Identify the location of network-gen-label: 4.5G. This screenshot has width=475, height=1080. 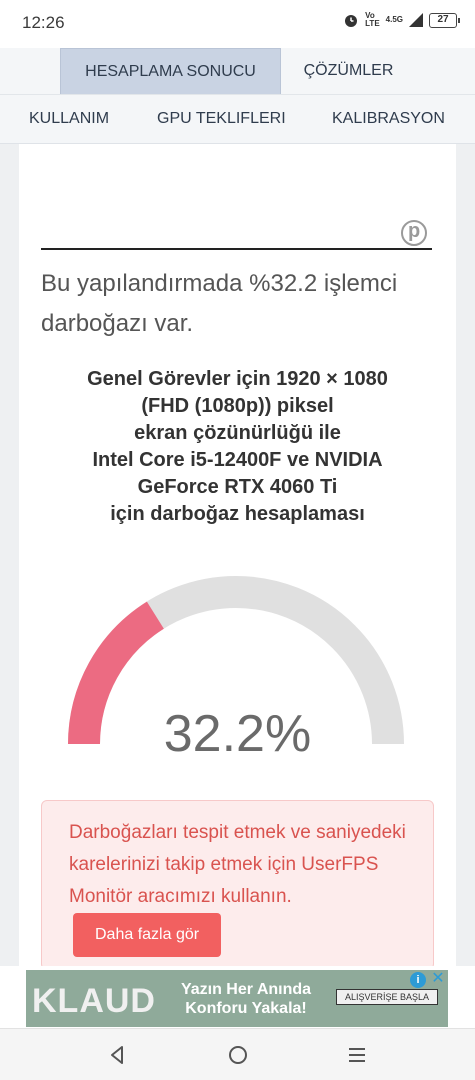
(394, 19).